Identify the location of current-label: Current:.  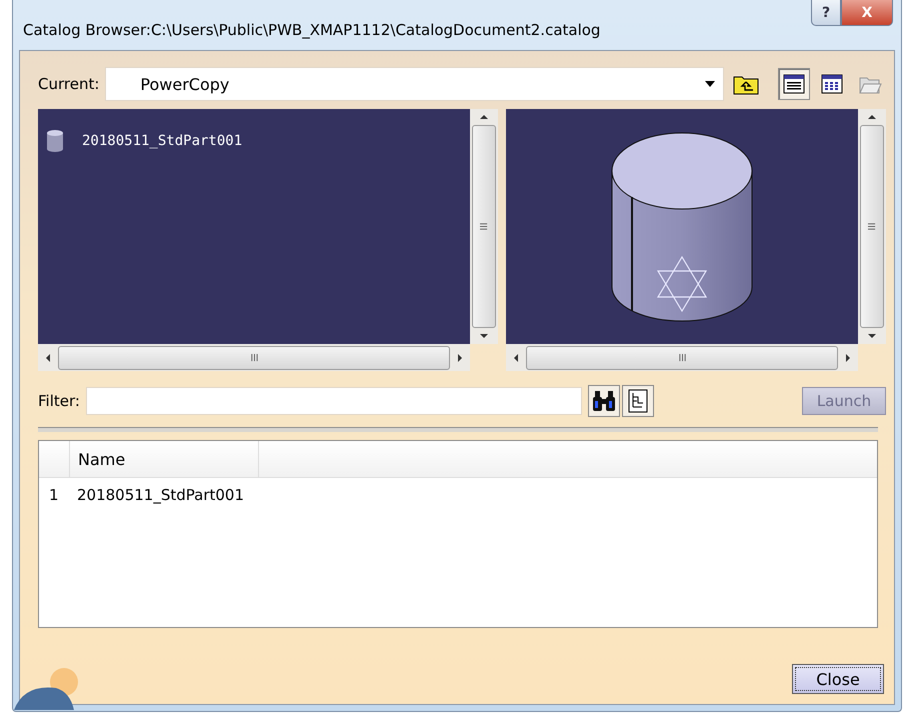
(69, 84).